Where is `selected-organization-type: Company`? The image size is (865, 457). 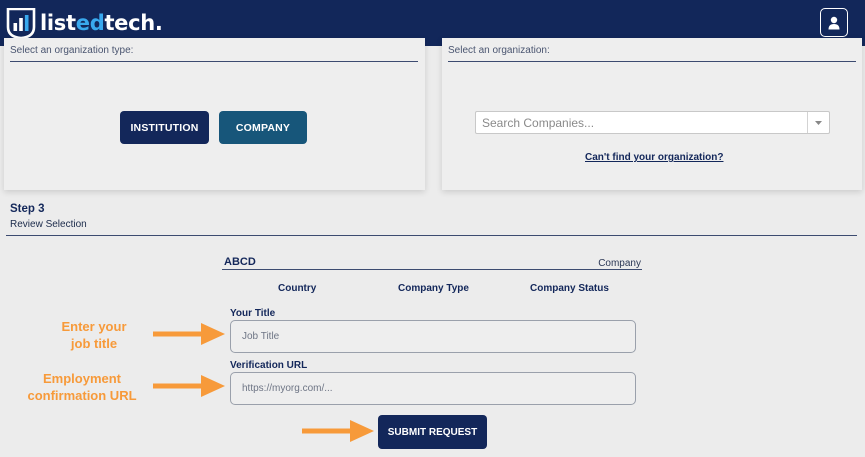
selected-organization-type: Company is located at coordinates (619, 263).